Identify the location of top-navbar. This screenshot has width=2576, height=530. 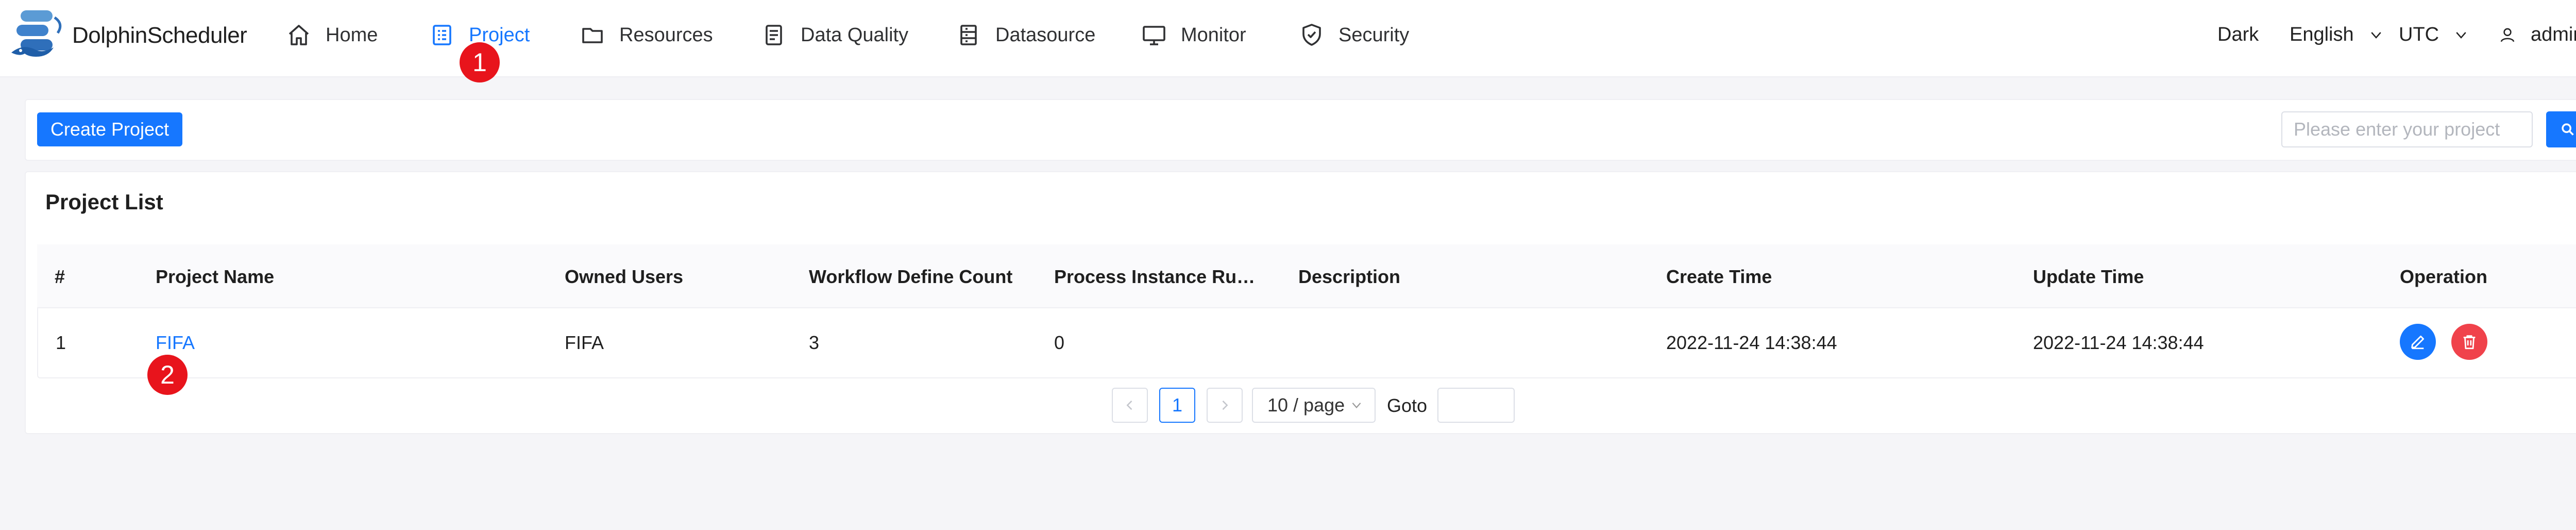
(1288, 38).